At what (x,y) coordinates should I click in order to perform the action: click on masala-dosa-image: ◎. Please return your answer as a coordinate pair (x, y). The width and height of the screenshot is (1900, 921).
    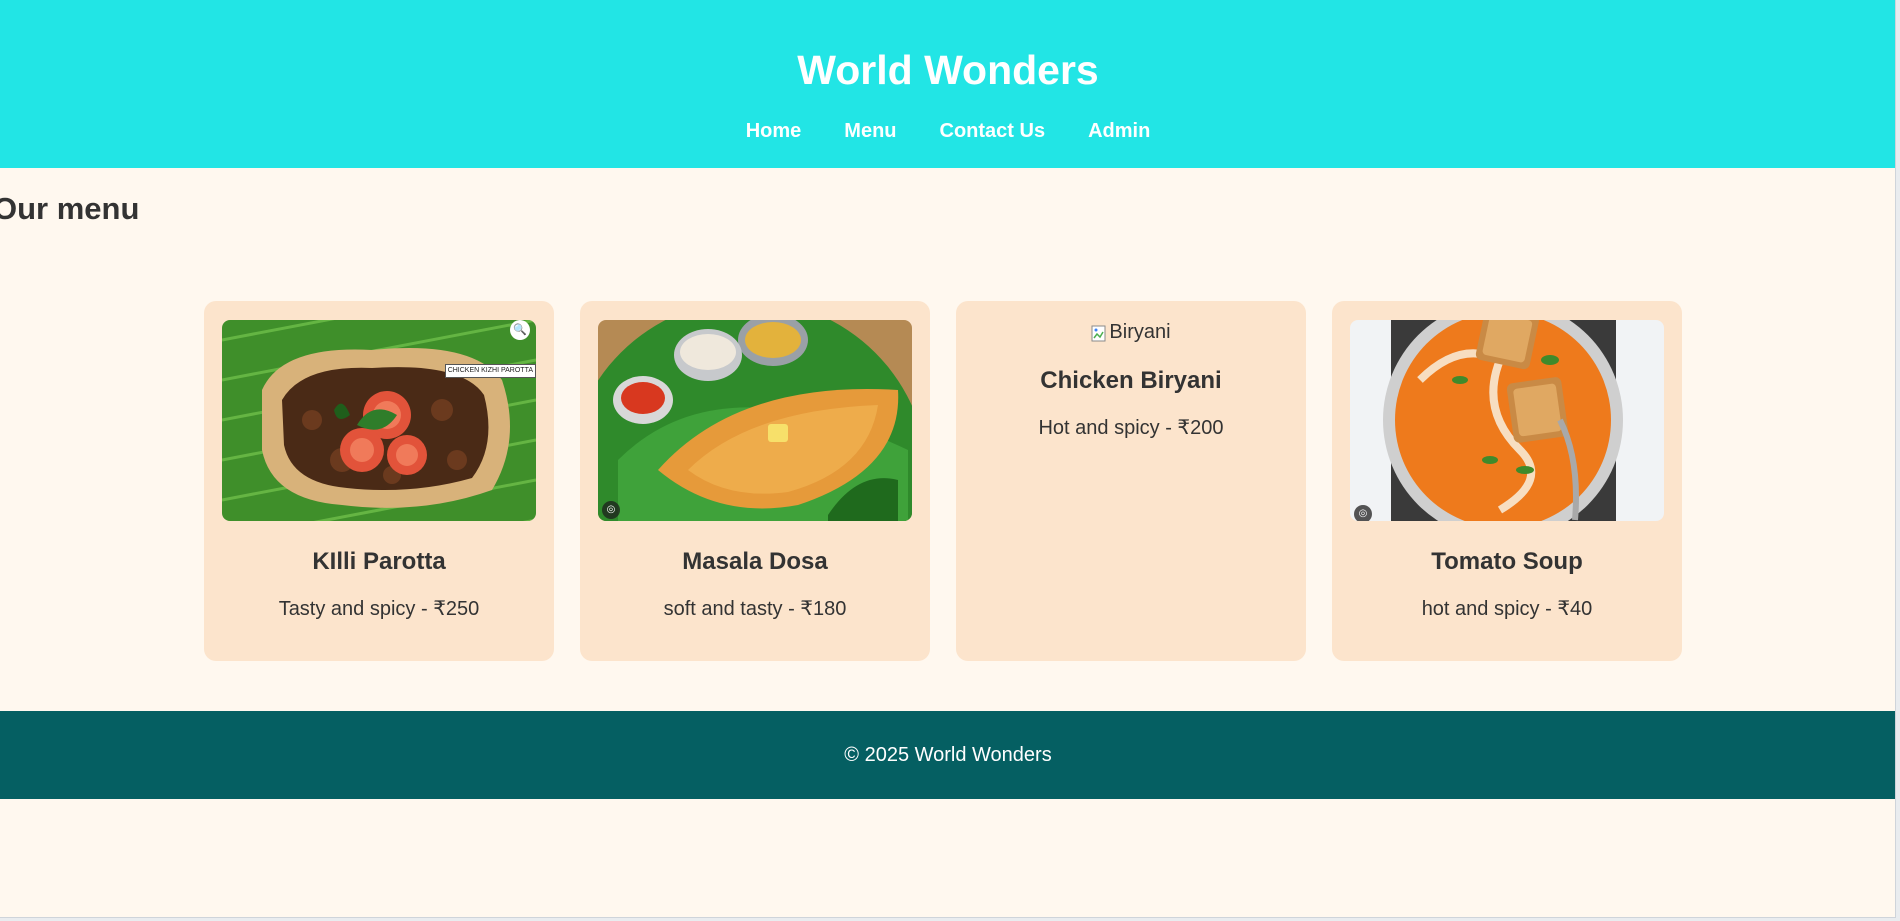
    Looking at the image, I should click on (755, 420).